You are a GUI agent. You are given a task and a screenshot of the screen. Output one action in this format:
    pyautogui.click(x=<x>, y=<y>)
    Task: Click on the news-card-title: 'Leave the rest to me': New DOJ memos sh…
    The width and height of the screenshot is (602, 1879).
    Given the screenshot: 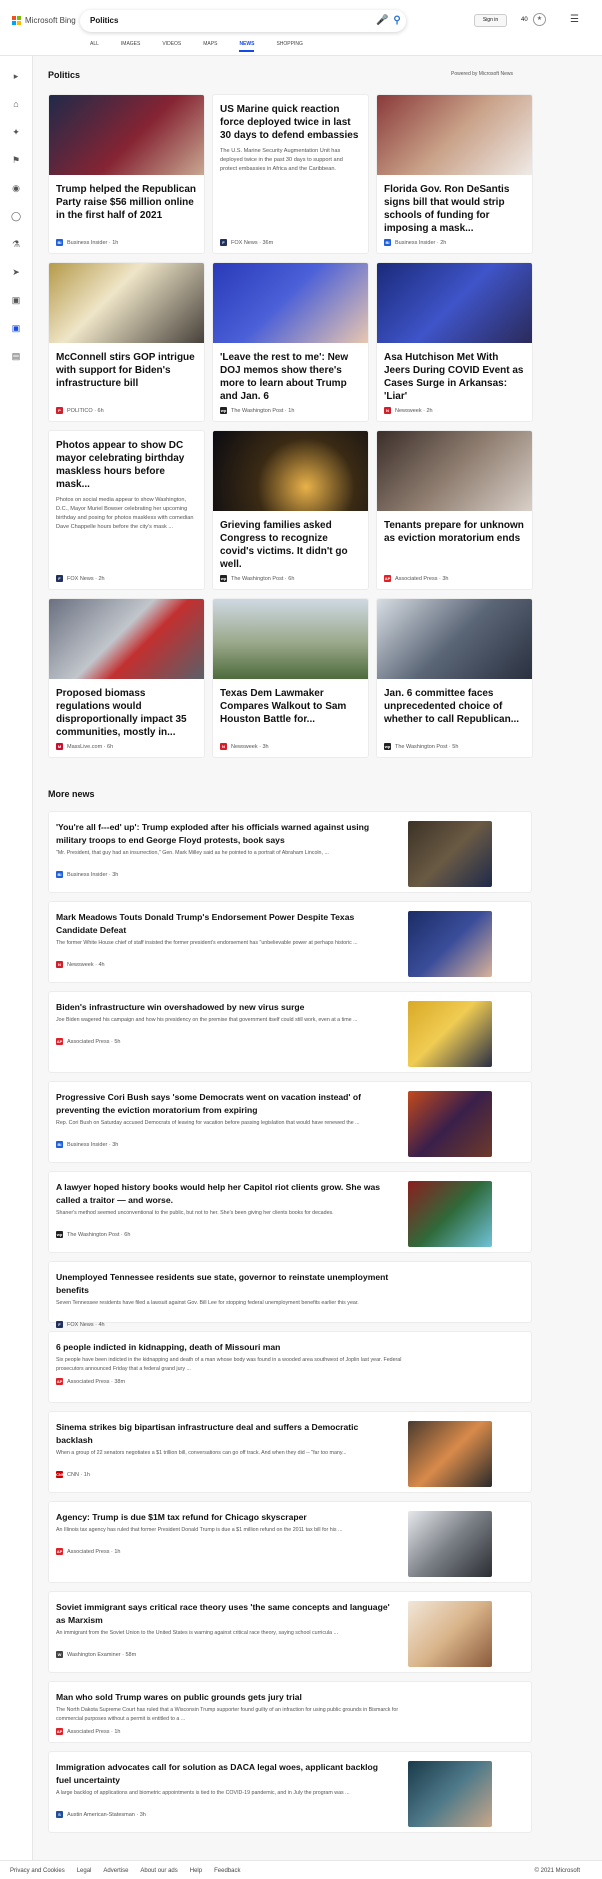 What is the action you would take?
    pyautogui.click(x=290, y=373)
    